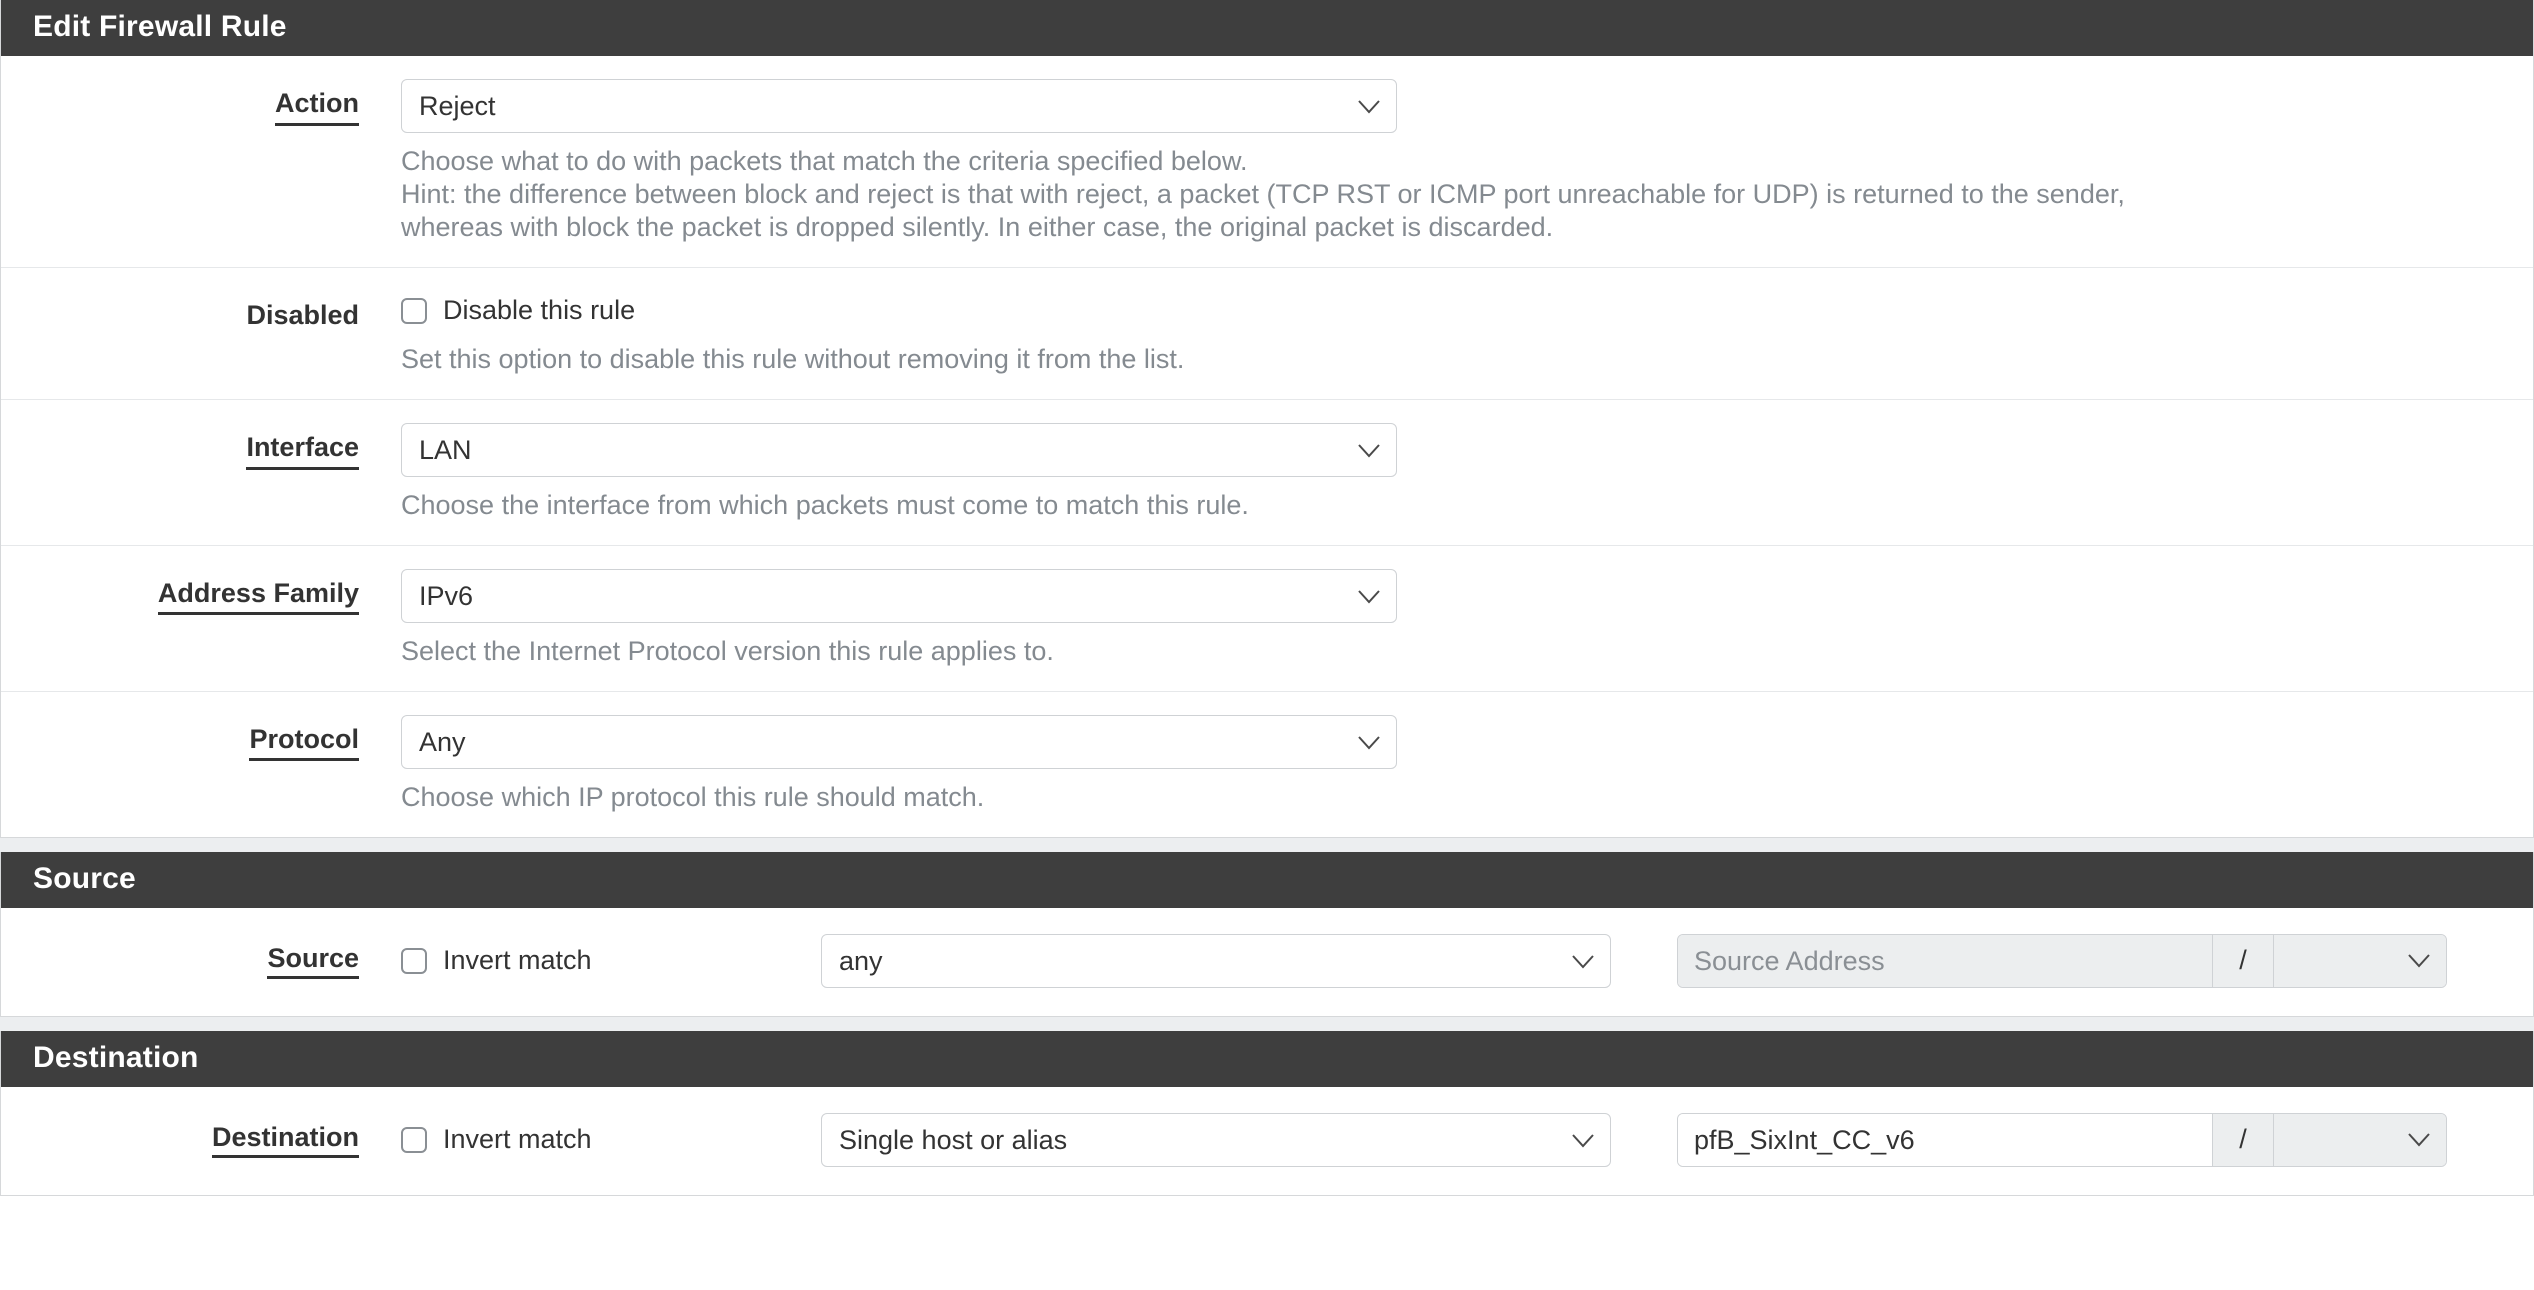  I want to click on destination-type-field: Single host or alias, so click(1216, 1139).